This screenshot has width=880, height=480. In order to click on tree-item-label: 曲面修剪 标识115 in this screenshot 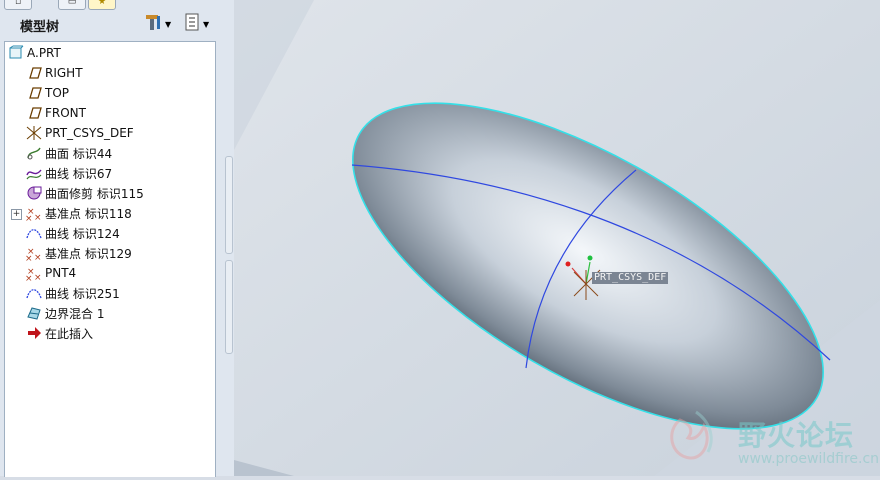, I will do `click(94, 193)`.